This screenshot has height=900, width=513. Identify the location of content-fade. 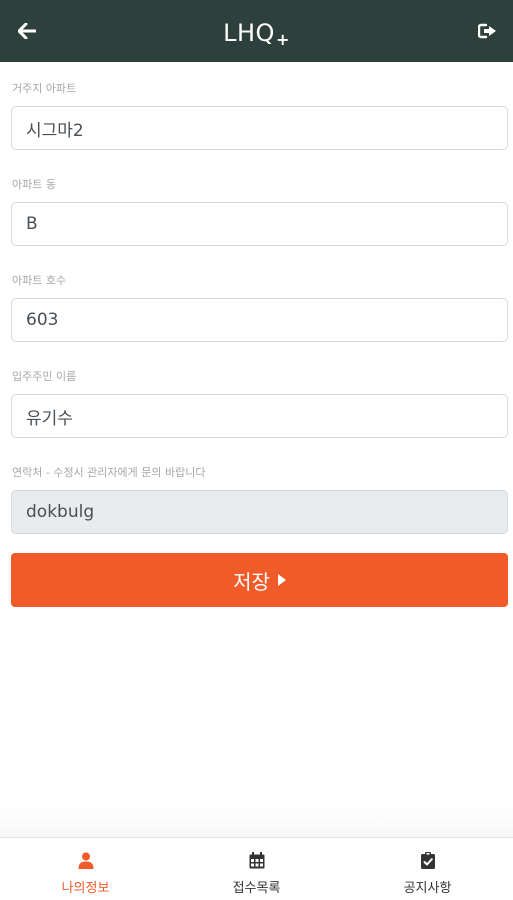
(256, 823).